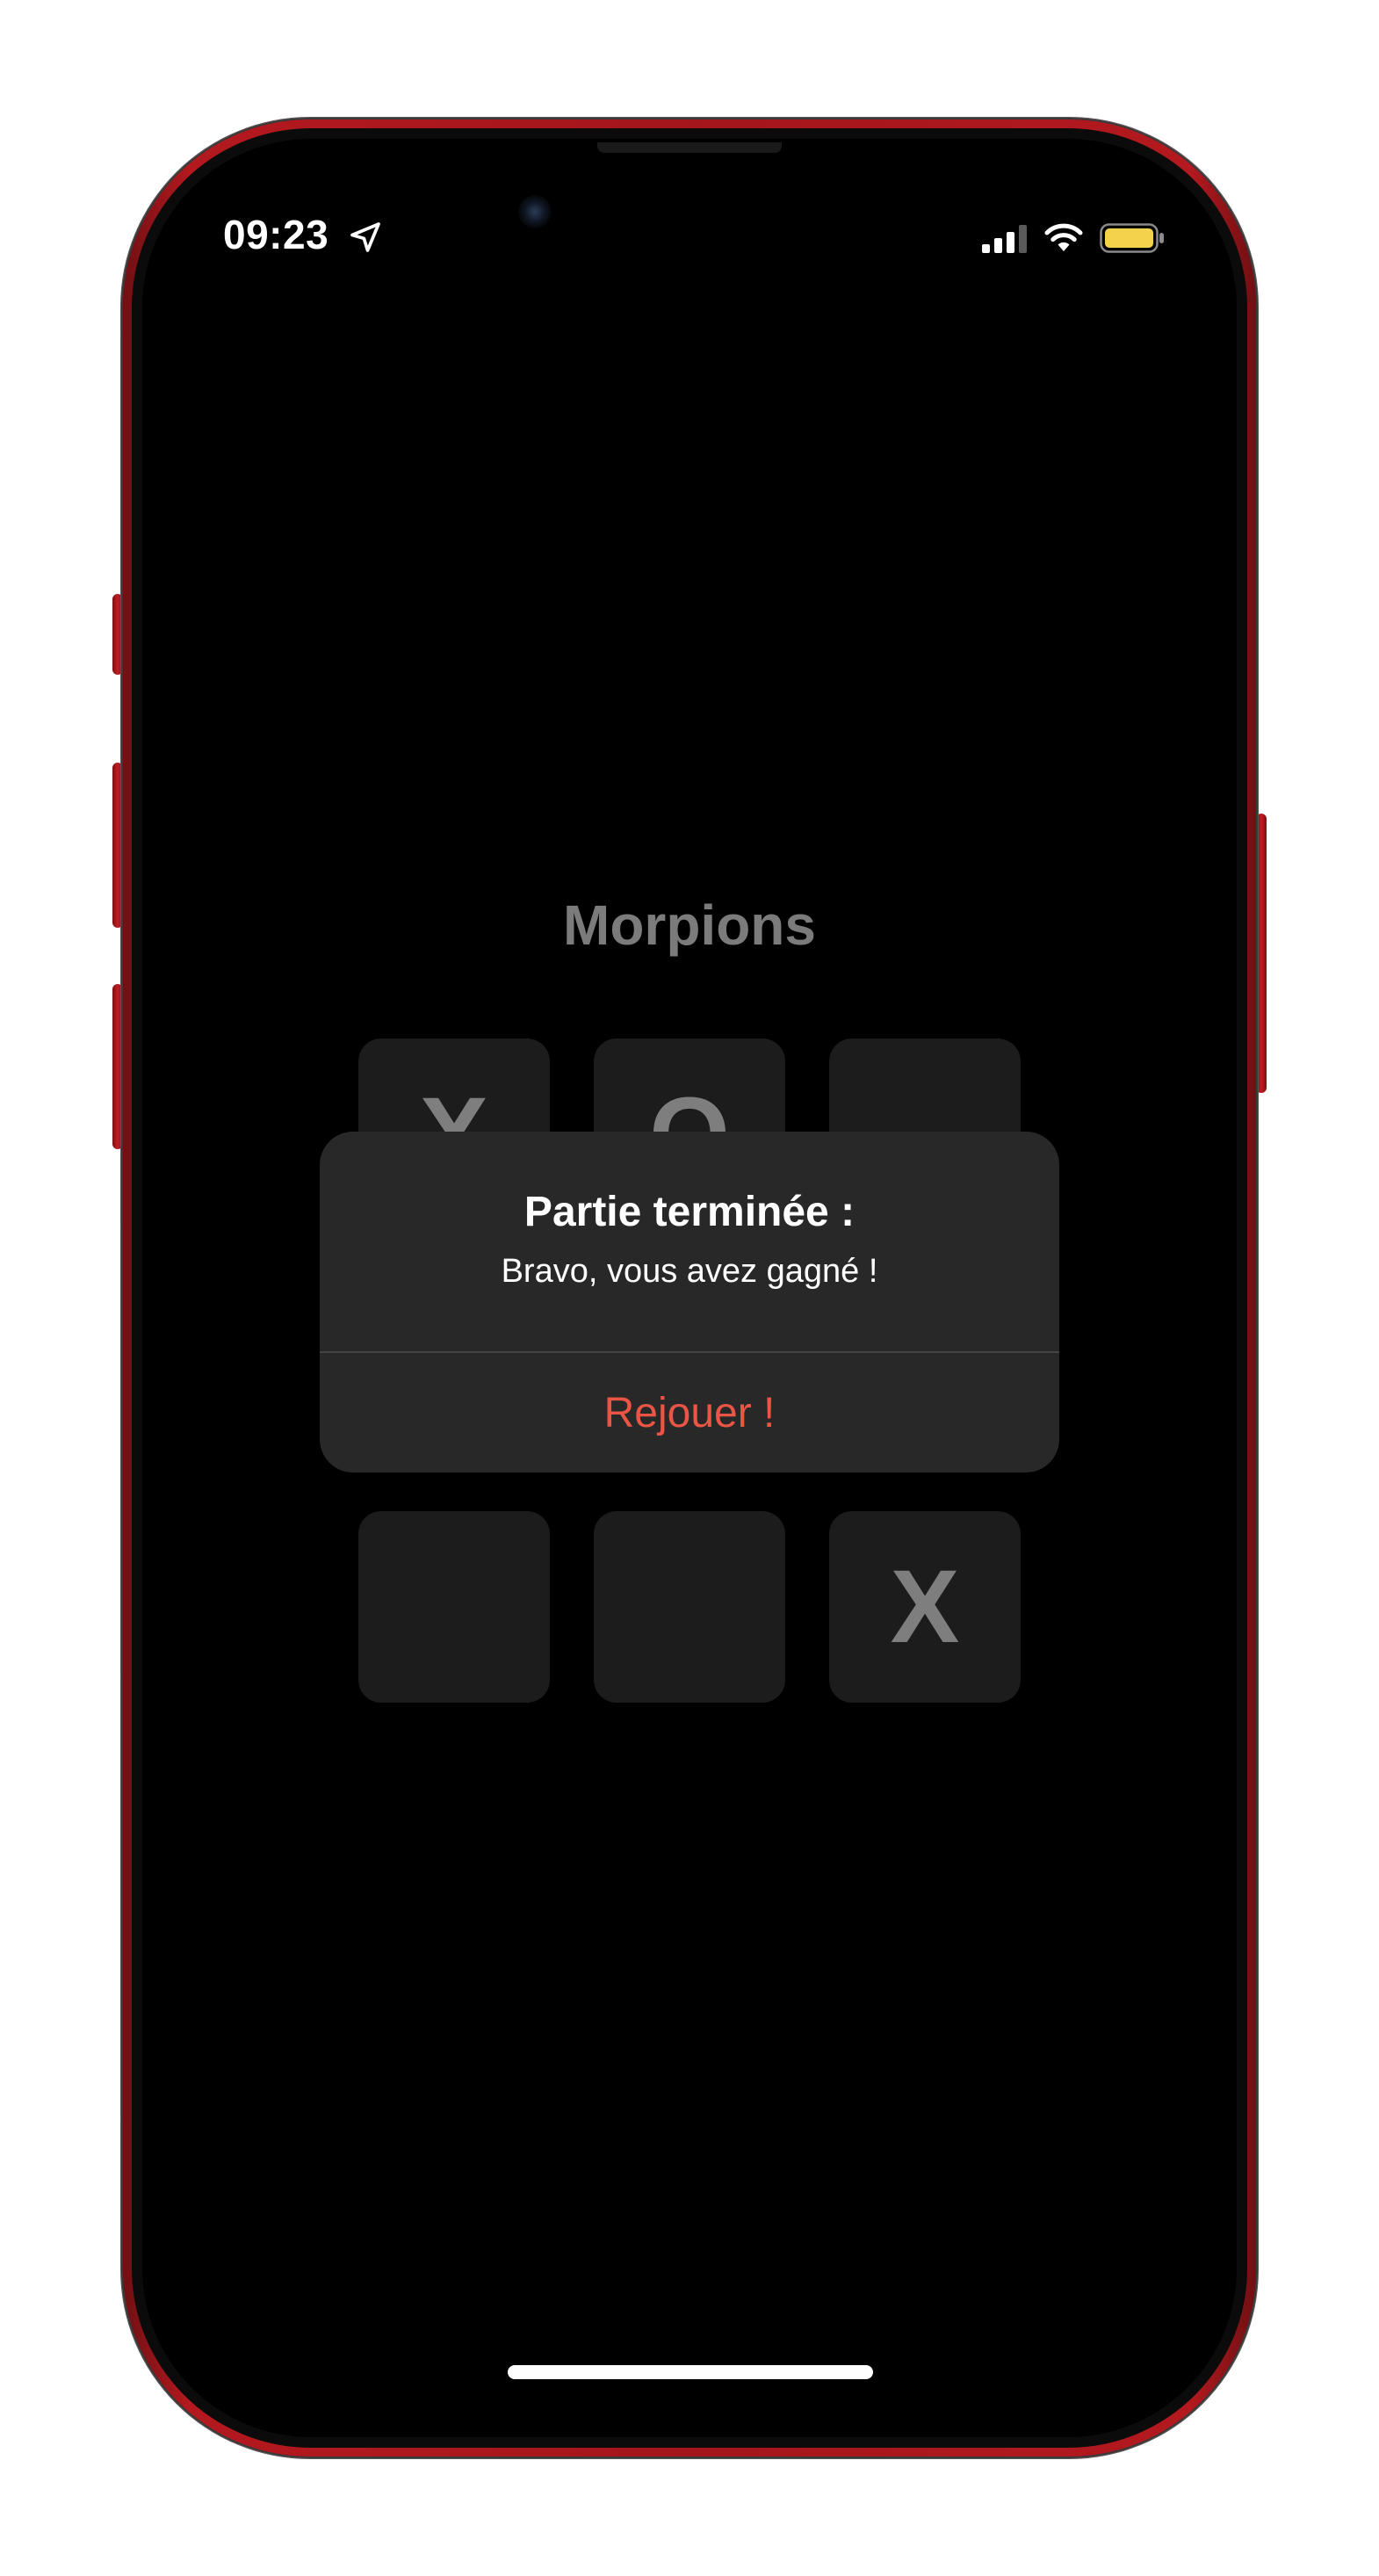 The height and width of the screenshot is (2576, 1379). Describe the element at coordinates (1004, 239) in the screenshot. I see `cellular-signal-icon` at that location.